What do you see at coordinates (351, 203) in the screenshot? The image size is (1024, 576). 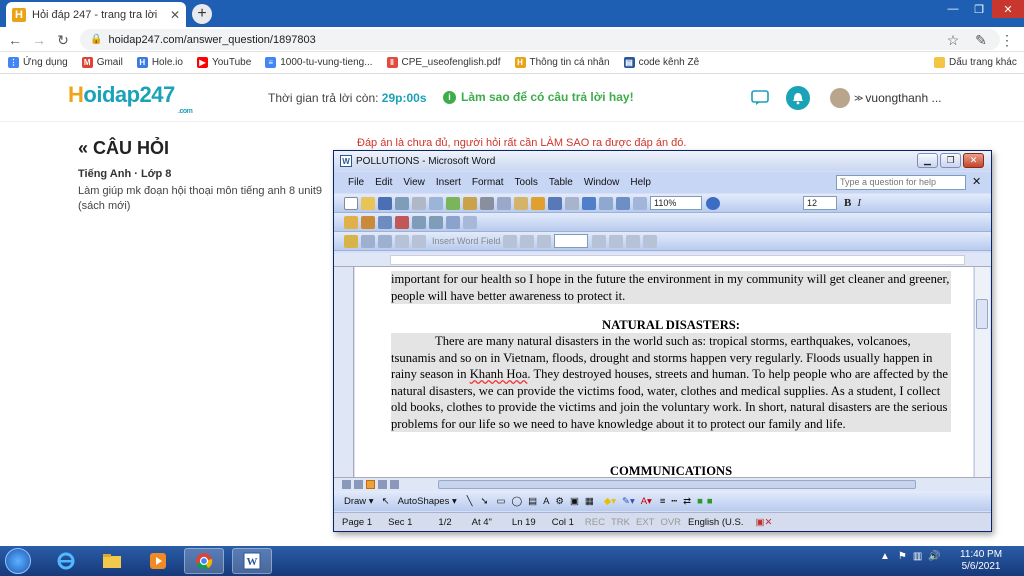 I see `new-doc-icon` at bounding box center [351, 203].